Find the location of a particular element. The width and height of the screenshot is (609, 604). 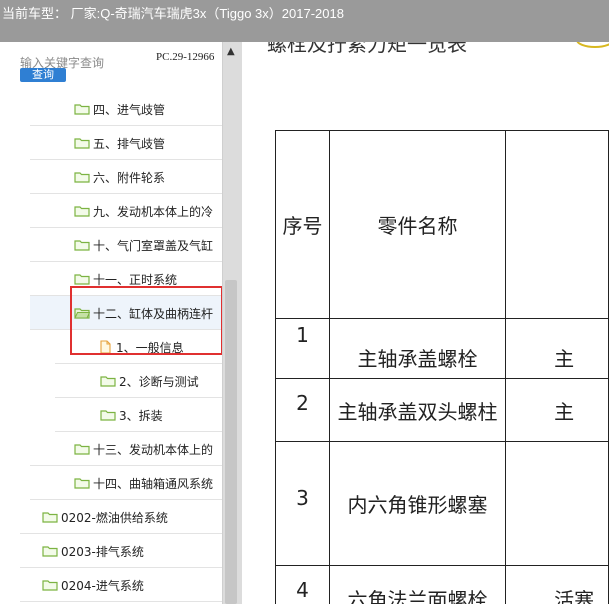

tree-item-label: 十一、正时系统 is located at coordinates (135, 279).